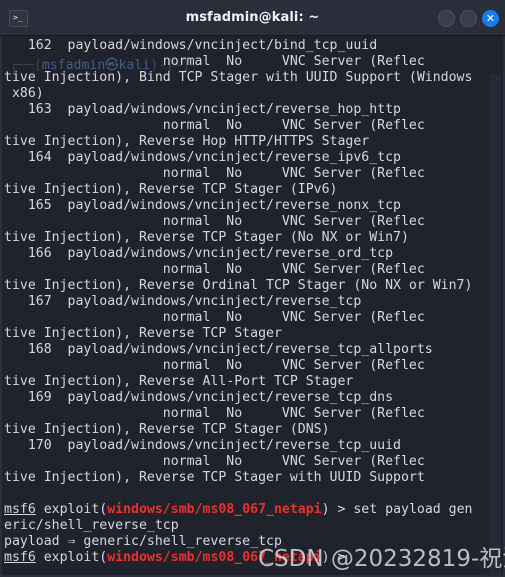  I want to click on window-titlebar: >_ msfadmin@kali: ~ ✕, so click(252, 18).